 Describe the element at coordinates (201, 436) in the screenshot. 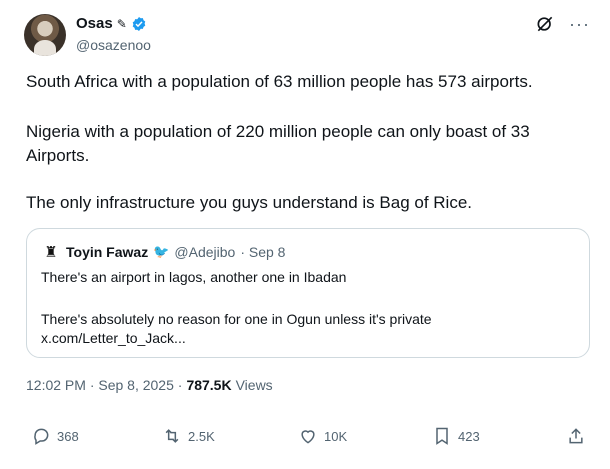

I see `repost-count: 2.5K` at that location.